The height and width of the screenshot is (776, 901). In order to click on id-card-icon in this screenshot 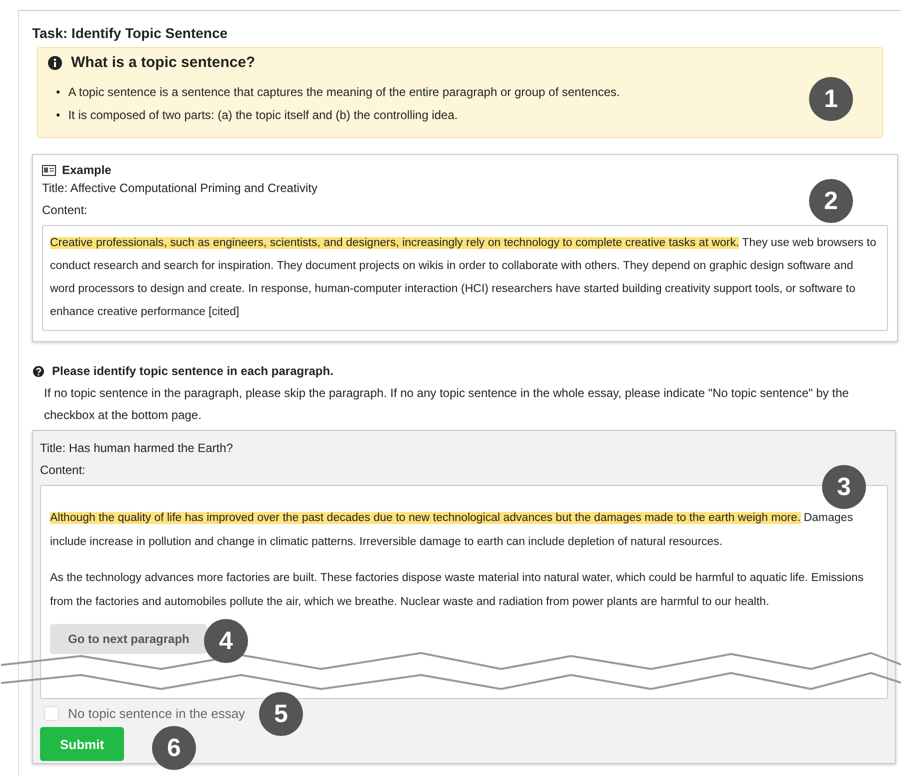, I will do `click(49, 170)`.